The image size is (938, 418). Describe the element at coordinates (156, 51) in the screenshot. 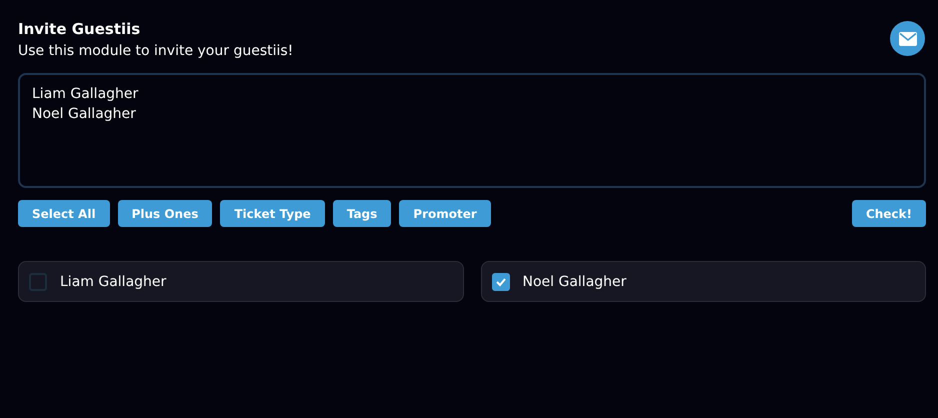

I see `module-description: Use this module to invite your guestiis!` at that location.